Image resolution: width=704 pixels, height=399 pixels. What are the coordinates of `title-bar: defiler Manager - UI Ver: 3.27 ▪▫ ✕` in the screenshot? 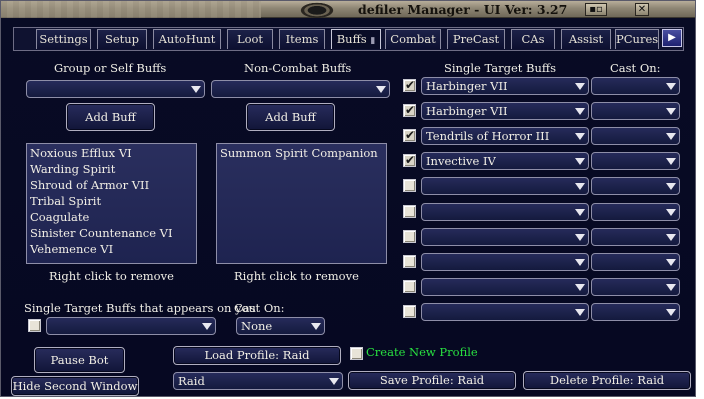 It's located at (348, 9).